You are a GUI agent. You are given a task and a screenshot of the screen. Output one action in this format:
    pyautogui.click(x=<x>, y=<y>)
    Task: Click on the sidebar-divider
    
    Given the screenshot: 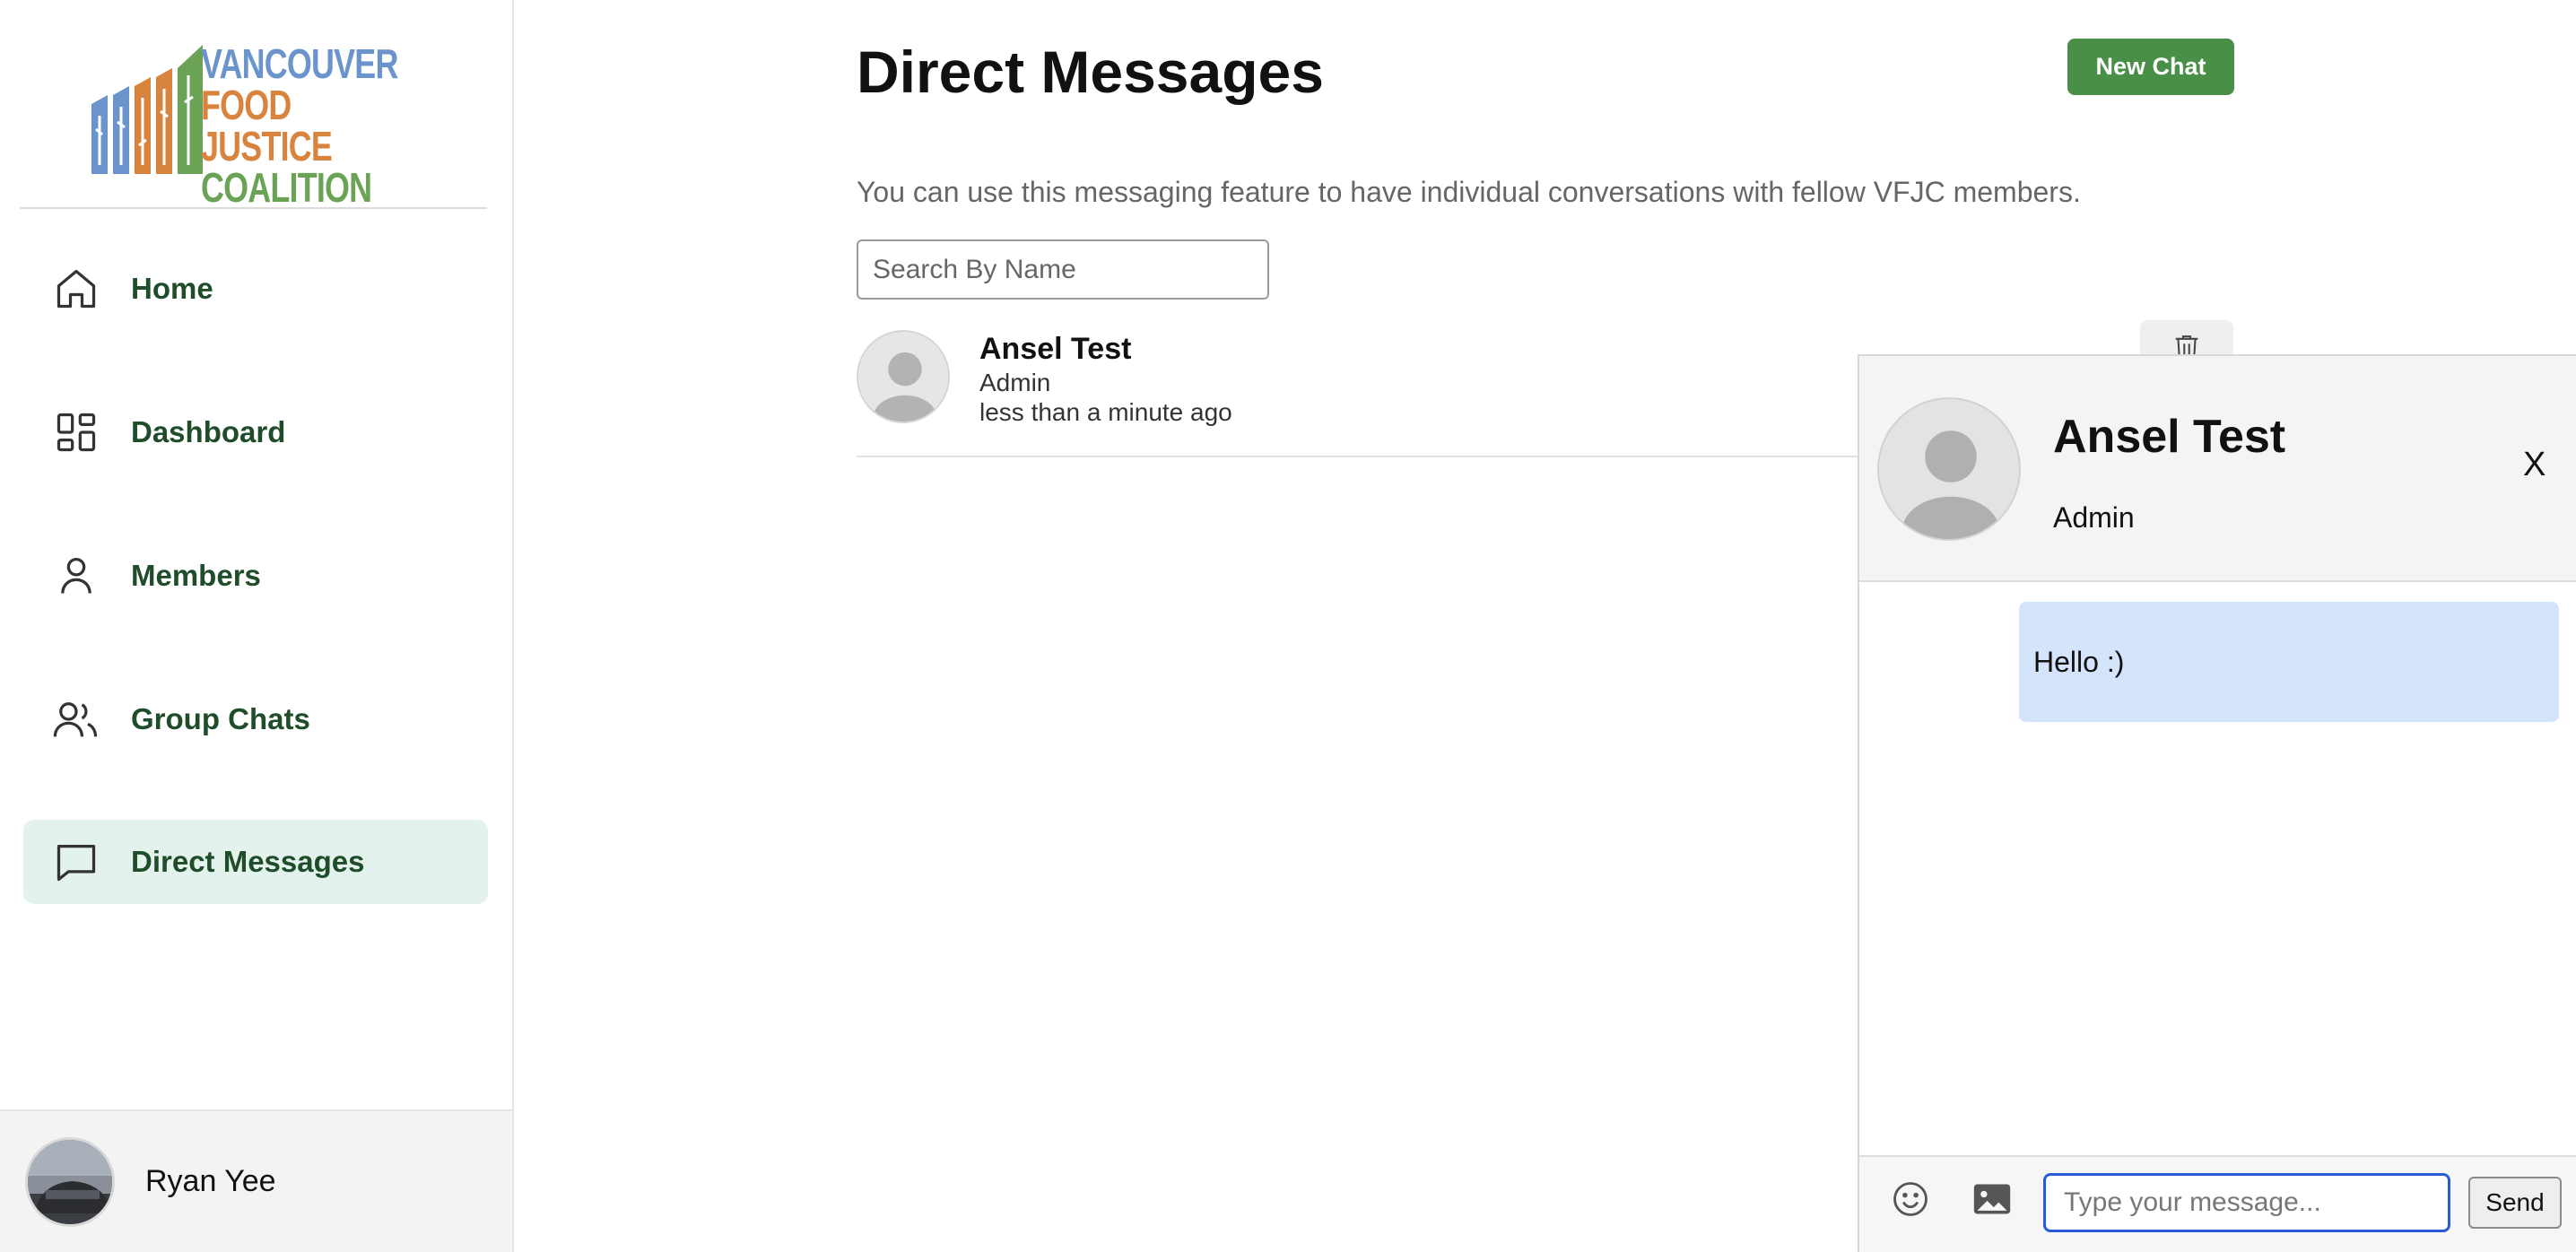 What is the action you would take?
    pyautogui.click(x=253, y=208)
    